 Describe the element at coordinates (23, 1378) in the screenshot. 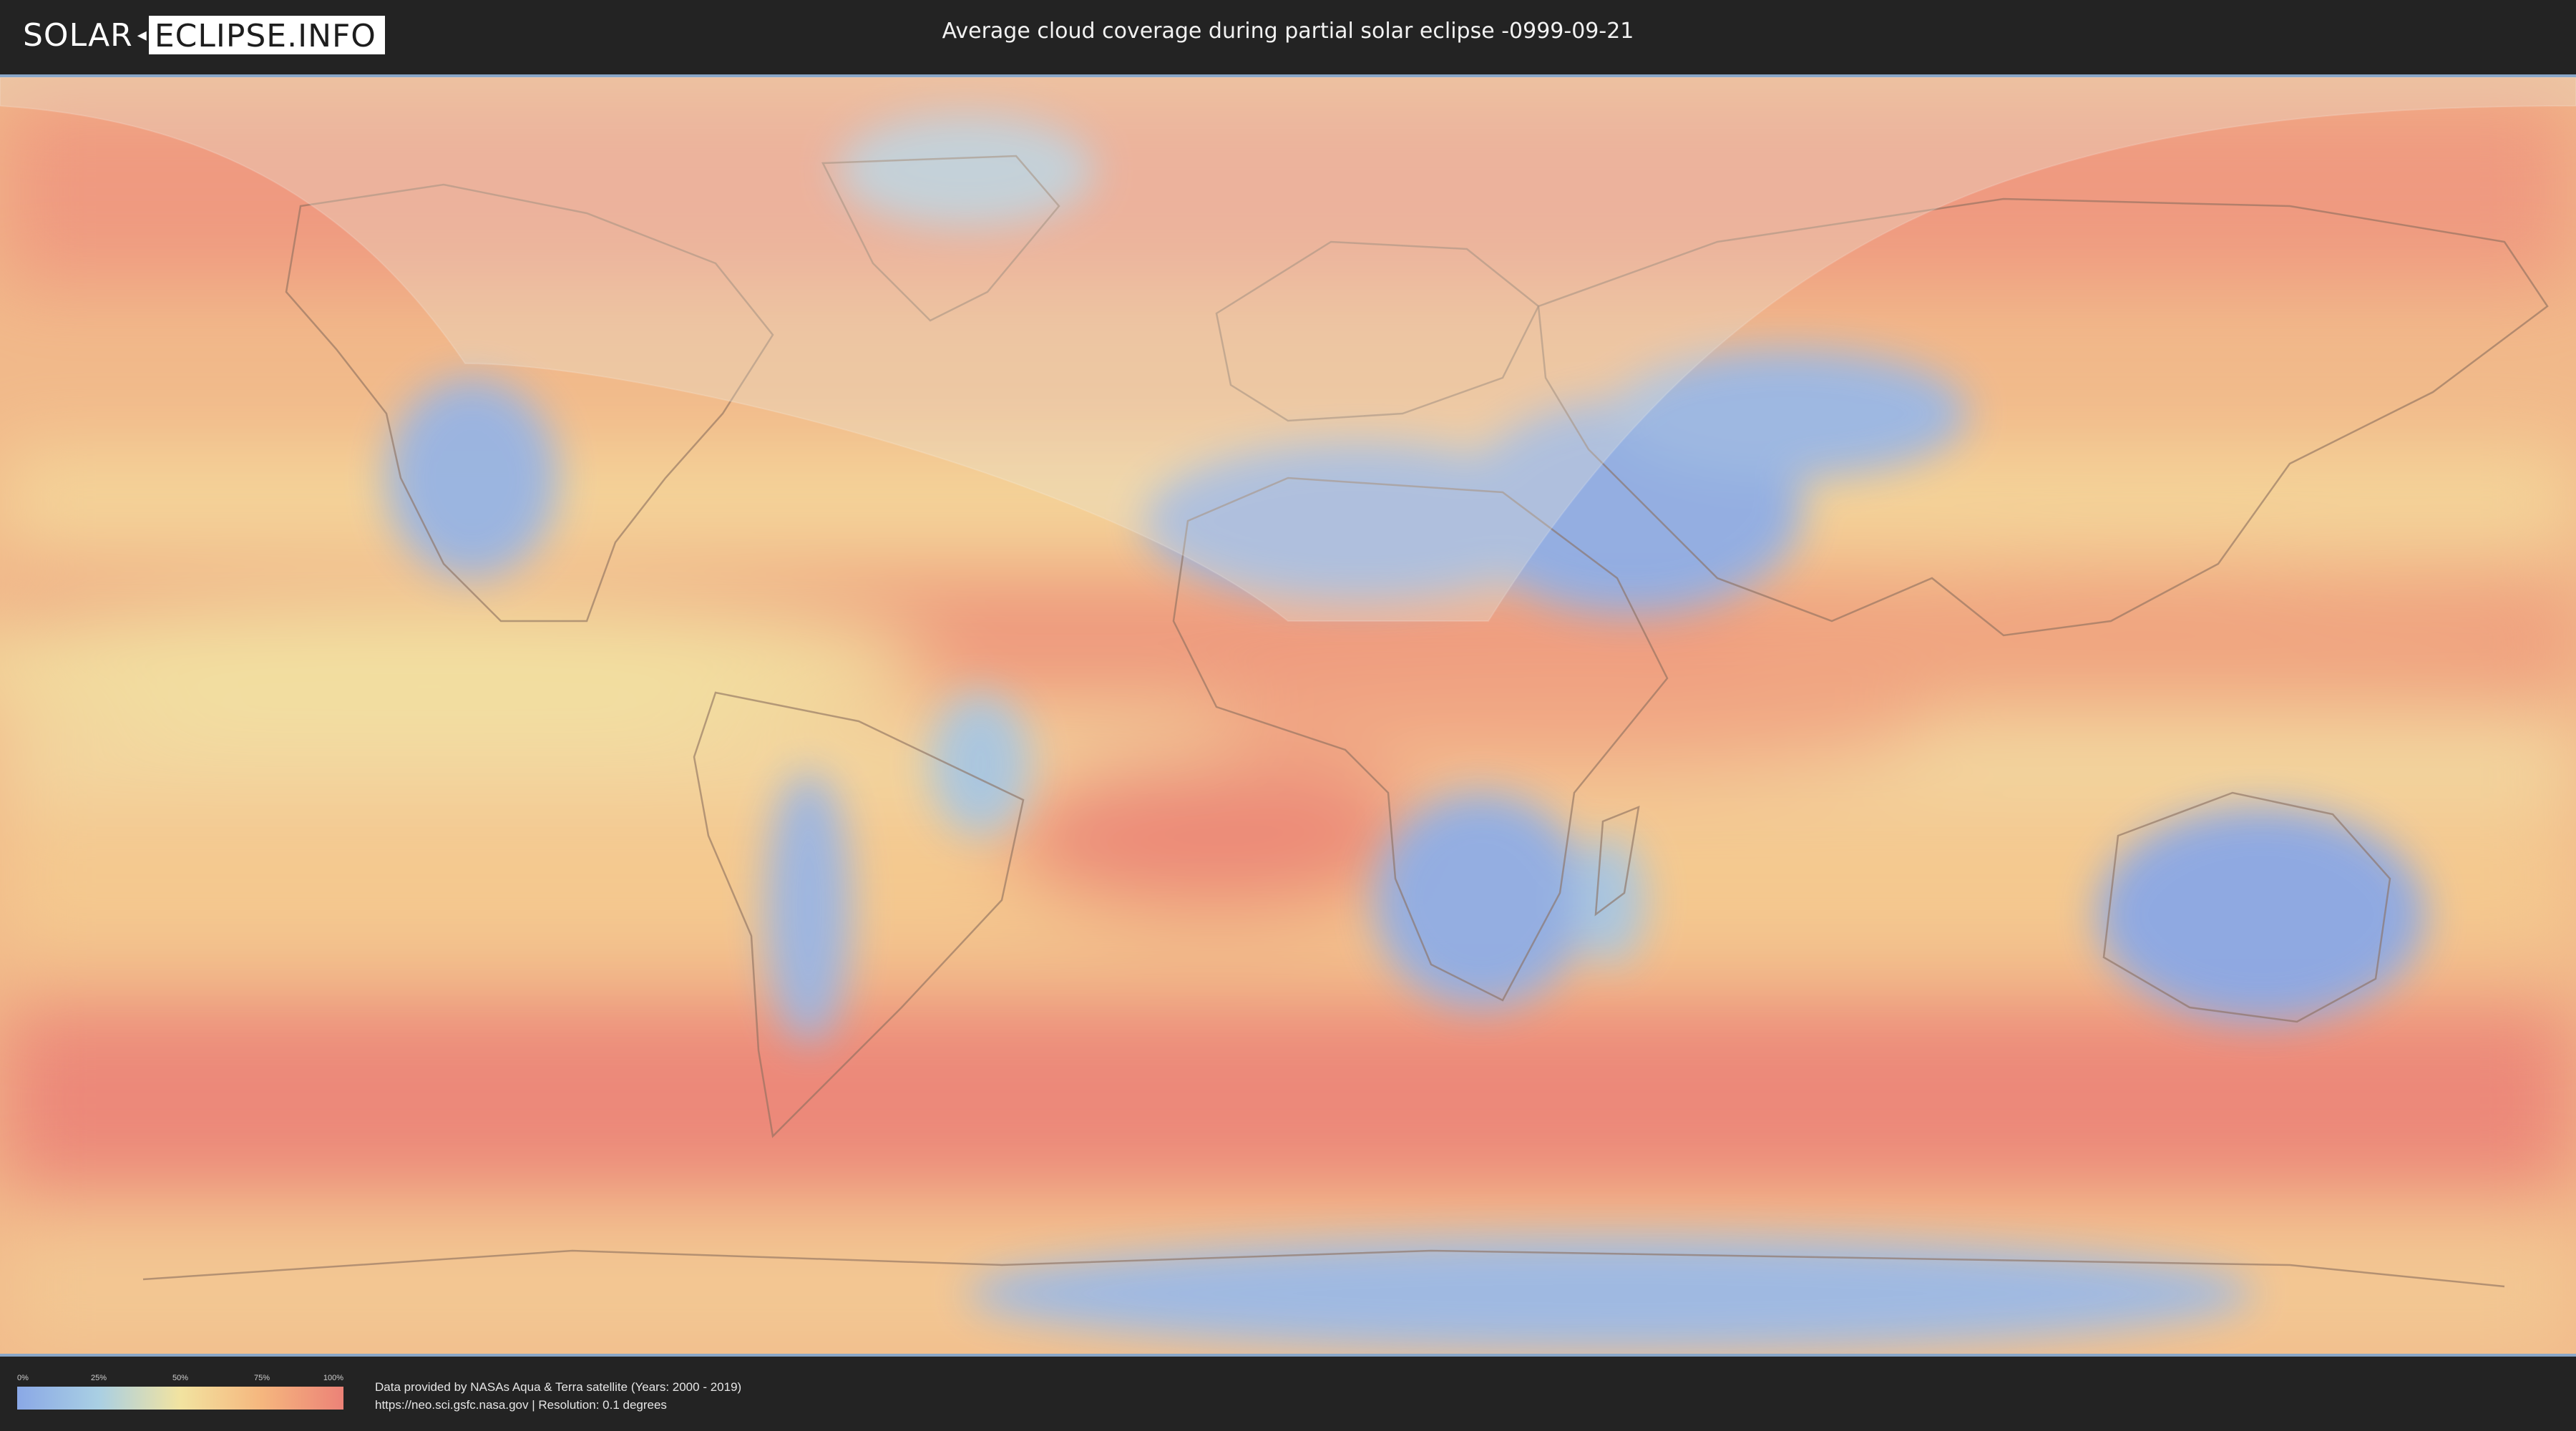

I see `legend-tick-0: 0%` at that location.